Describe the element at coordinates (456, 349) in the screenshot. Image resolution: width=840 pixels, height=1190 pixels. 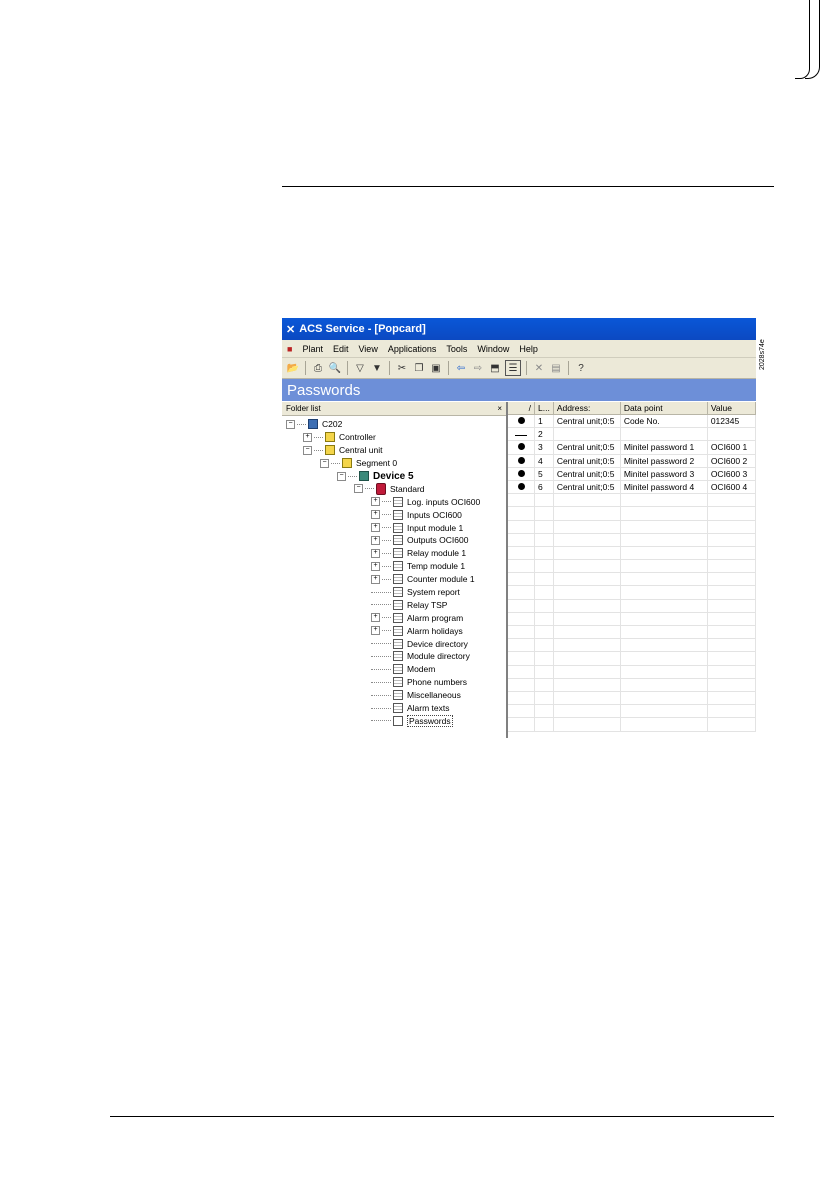
I see `menu-tools: Tools` at that location.